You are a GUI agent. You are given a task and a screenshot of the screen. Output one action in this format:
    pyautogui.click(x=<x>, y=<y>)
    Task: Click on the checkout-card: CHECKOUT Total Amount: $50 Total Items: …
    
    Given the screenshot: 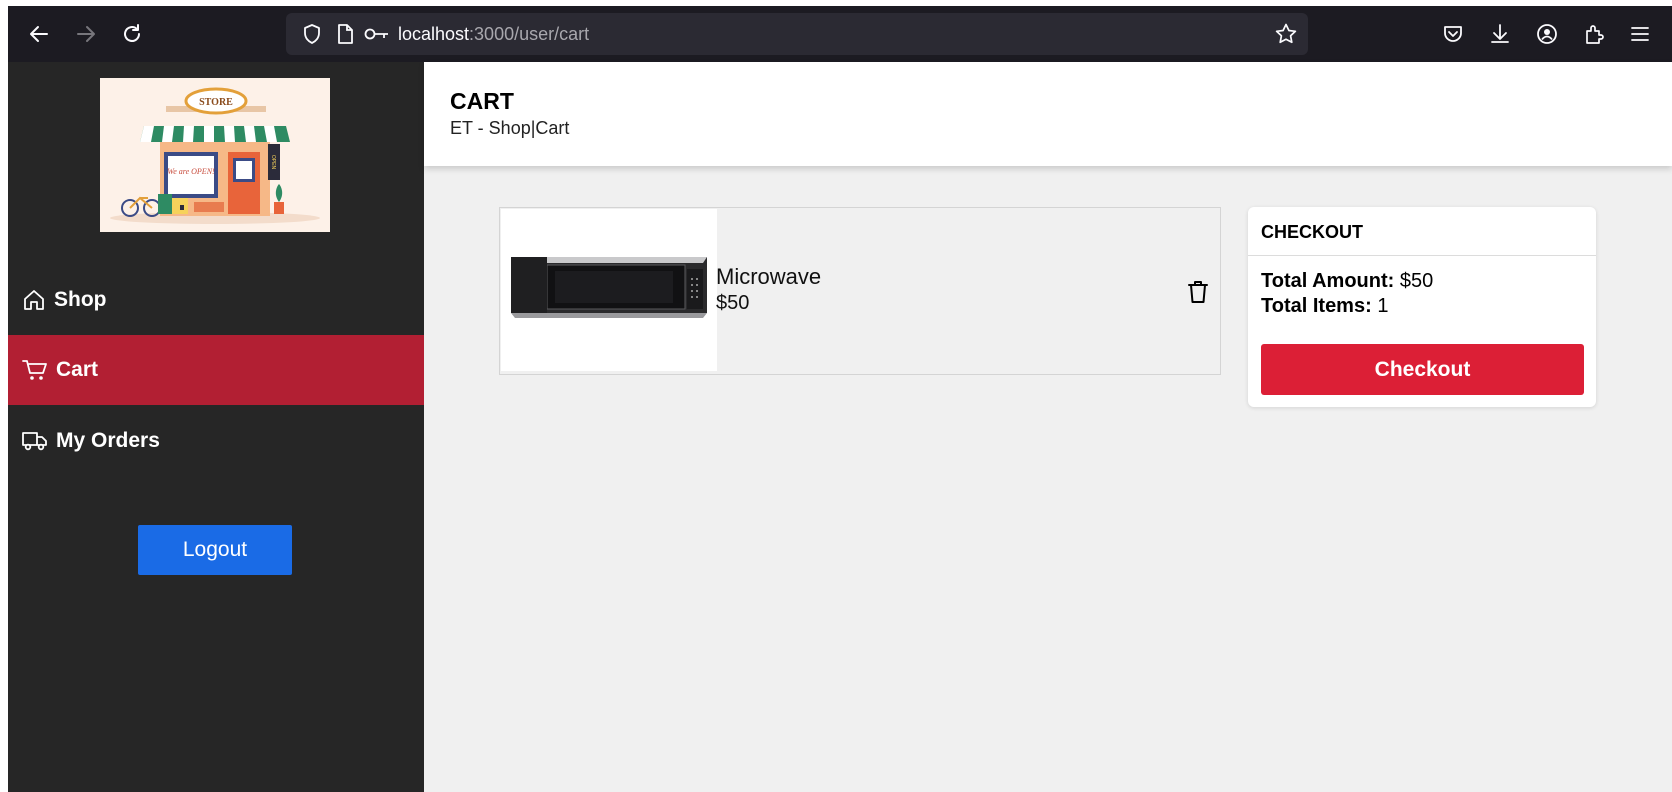 What is the action you would take?
    pyautogui.click(x=1422, y=307)
    